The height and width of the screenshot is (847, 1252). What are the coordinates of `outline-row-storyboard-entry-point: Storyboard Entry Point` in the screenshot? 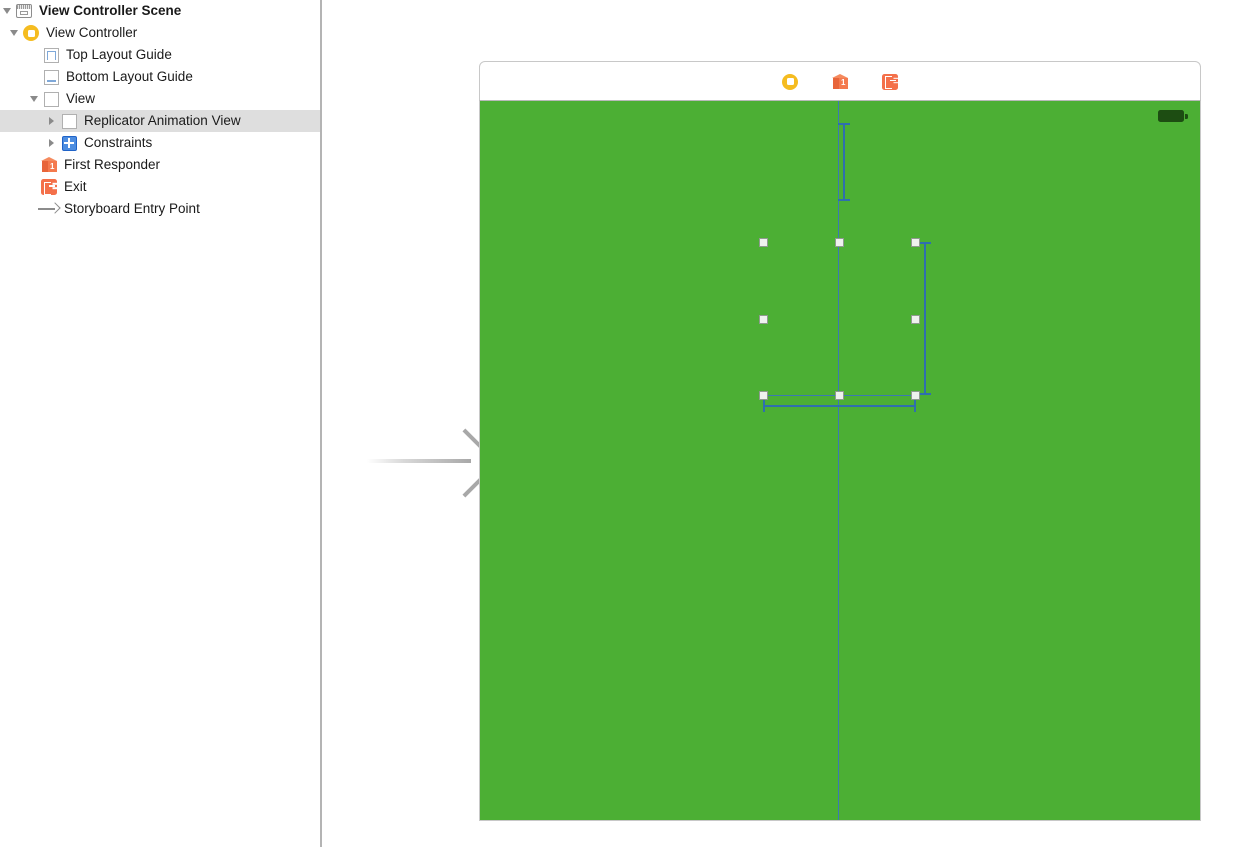 It's located at (160, 209).